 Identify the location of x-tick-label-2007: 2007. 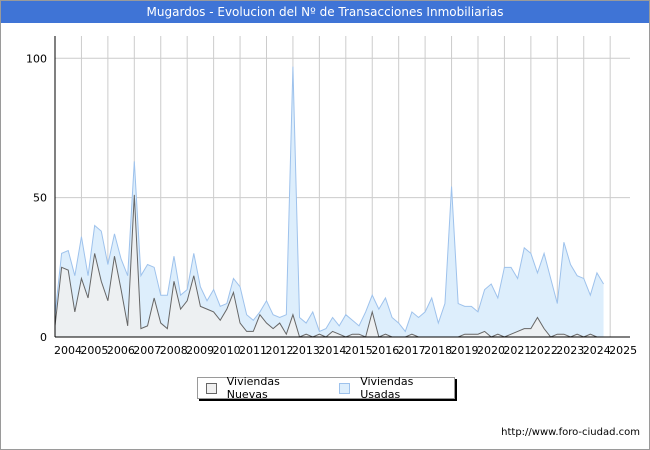
(147, 350).